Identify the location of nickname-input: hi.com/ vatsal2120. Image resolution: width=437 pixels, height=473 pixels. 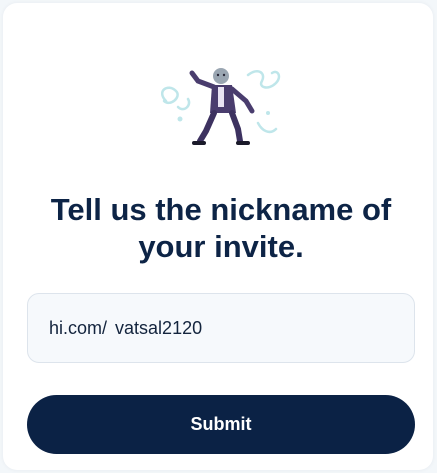
(221, 328).